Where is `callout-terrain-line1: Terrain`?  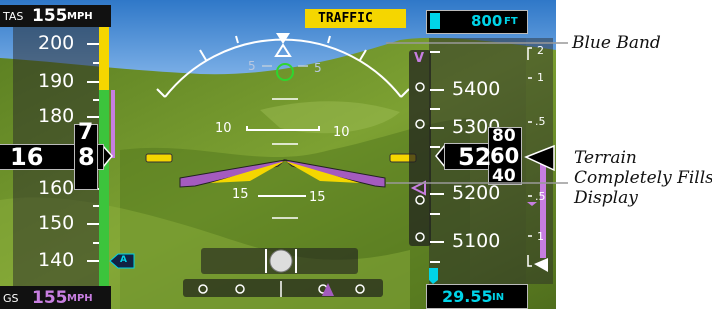
callout-terrain-line1: Terrain is located at coordinates (605, 158).